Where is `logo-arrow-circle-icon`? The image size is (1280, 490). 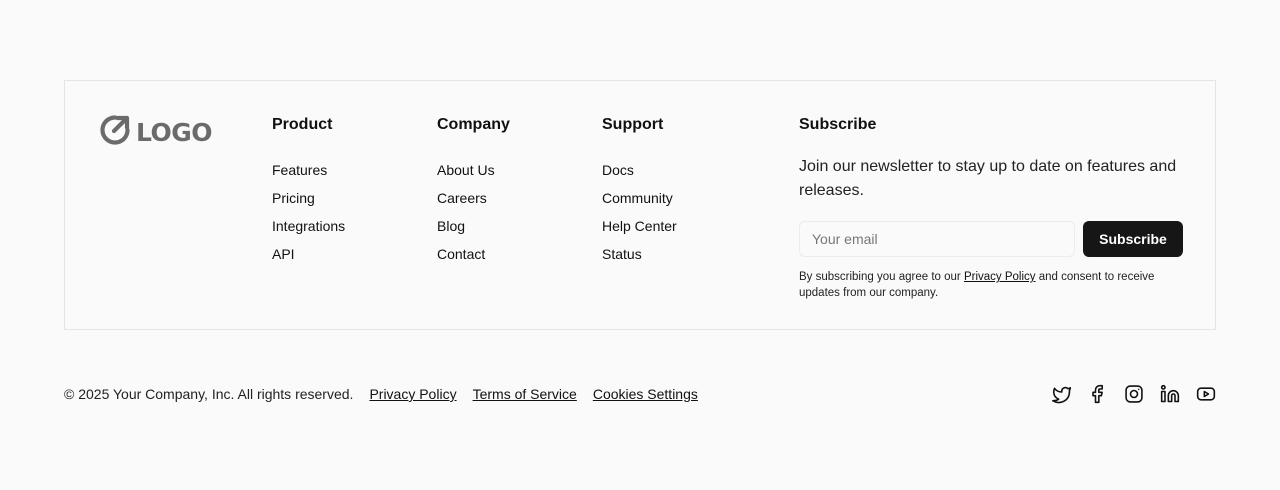 logo-arrow-circle-icon is located at coordinates (115, 132).